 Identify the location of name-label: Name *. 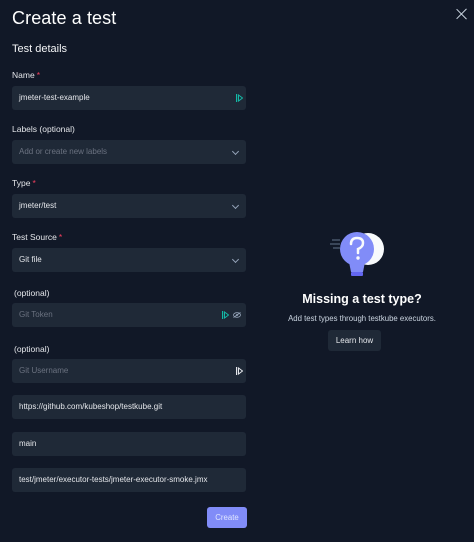
(26, 75).